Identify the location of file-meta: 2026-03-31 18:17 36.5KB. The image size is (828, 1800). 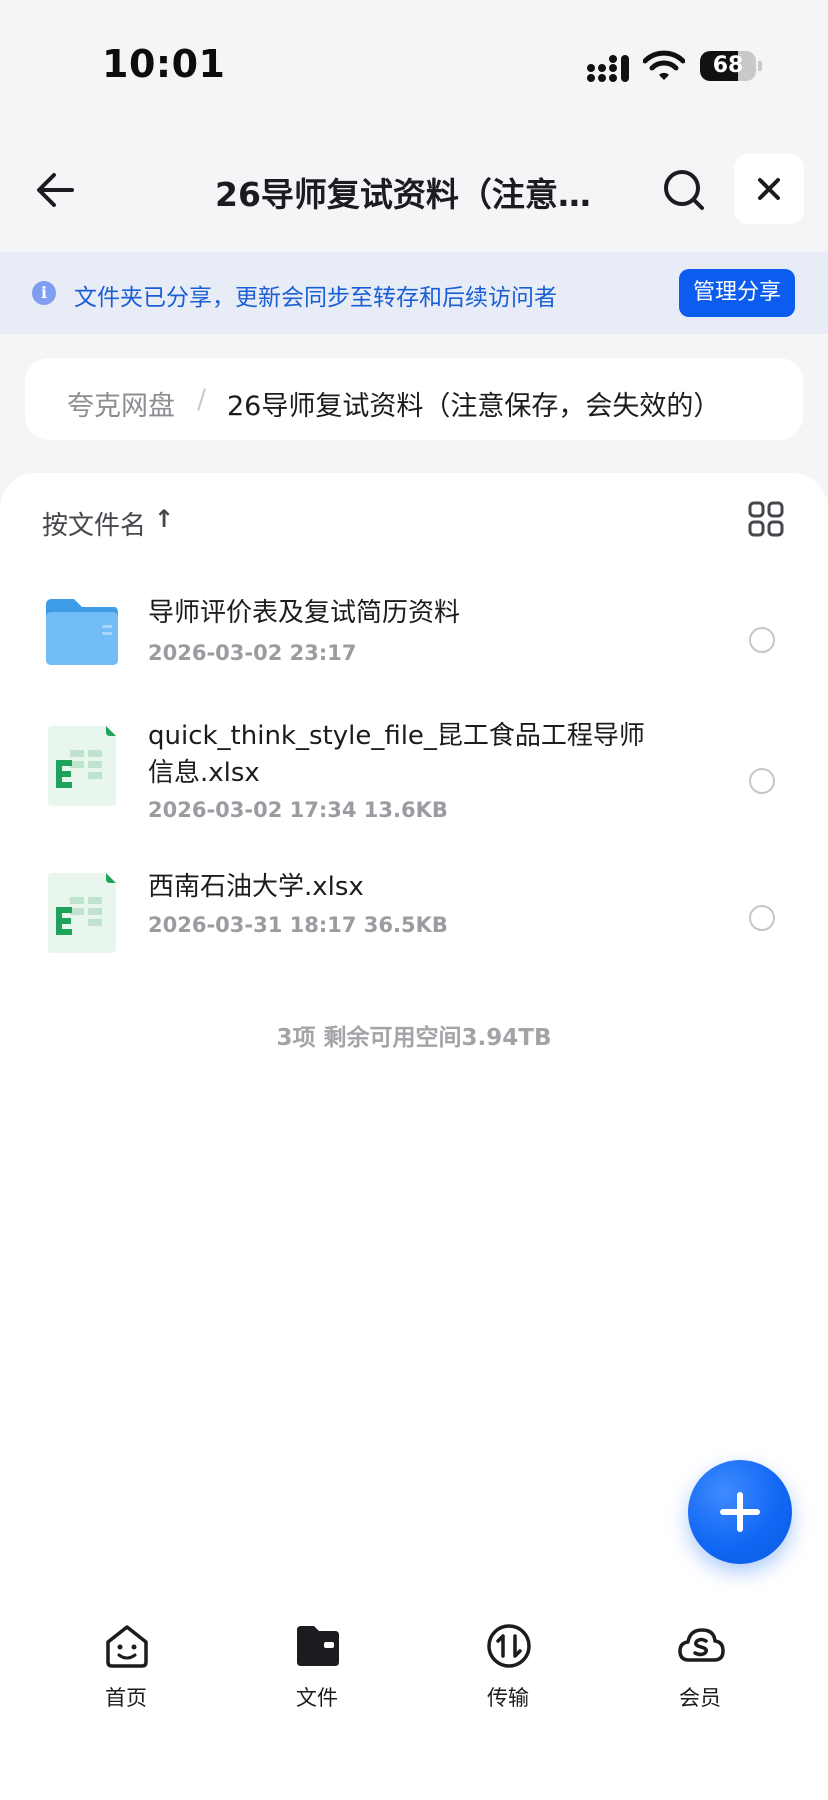
(298, 925).